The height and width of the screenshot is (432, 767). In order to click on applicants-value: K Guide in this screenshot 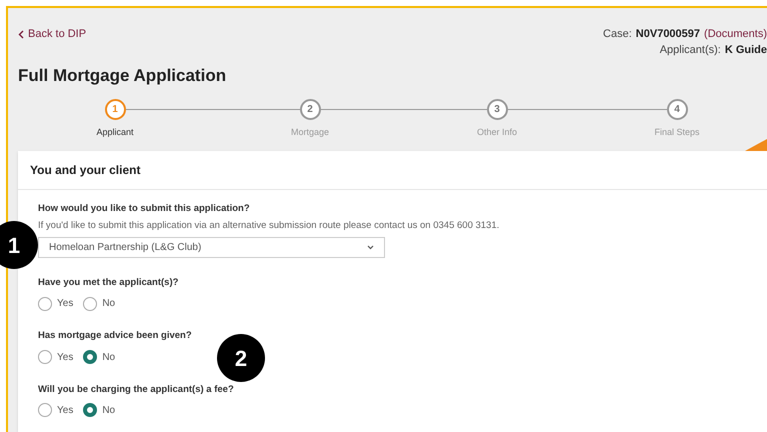, I will do `click(745, 50)`.